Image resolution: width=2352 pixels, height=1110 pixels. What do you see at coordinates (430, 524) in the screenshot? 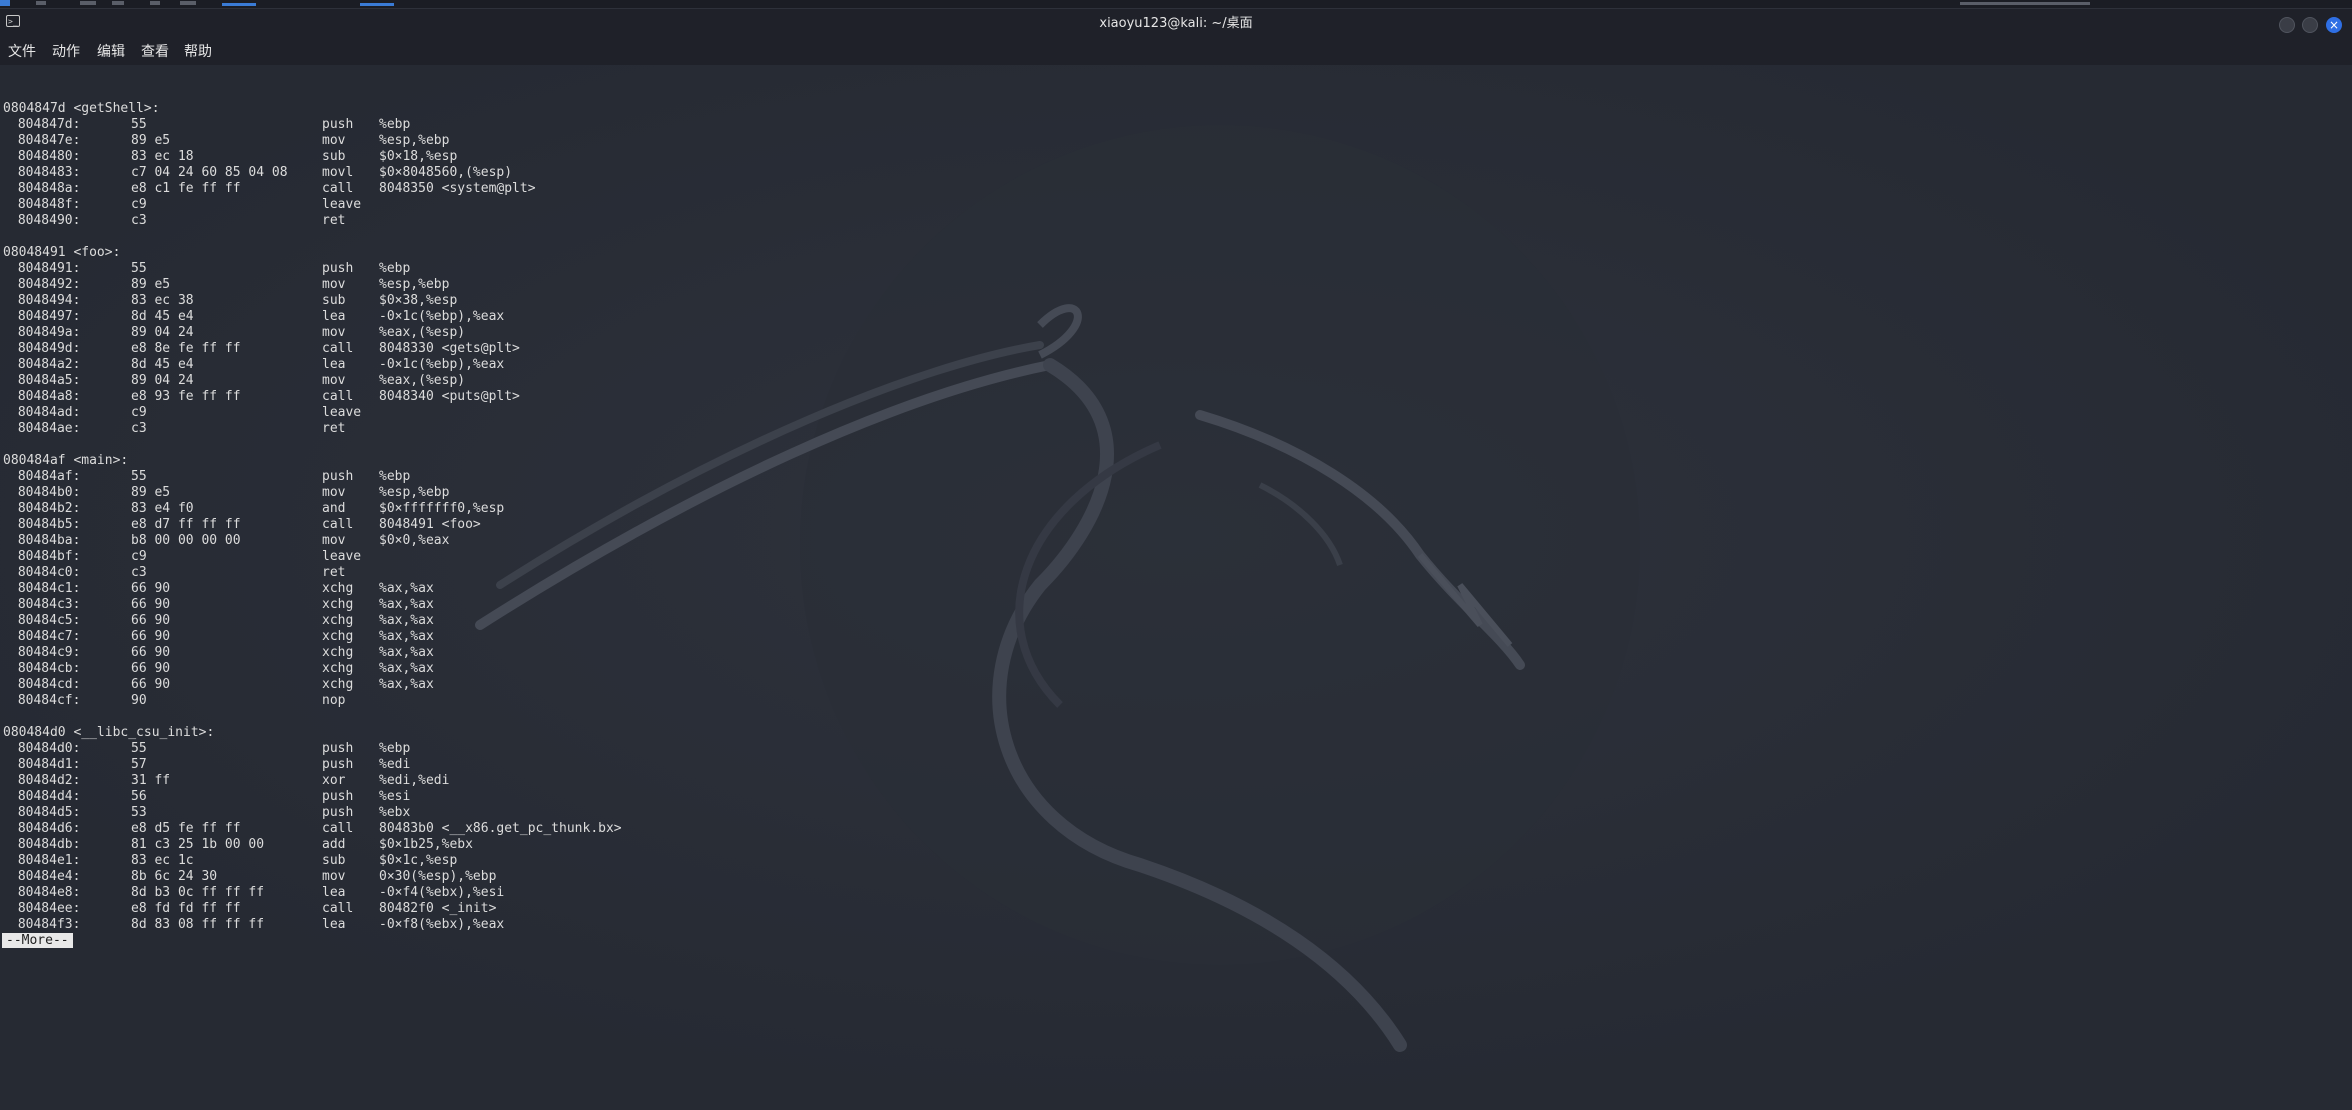
I see `instruction-operands: 8048491 <foo>` at bounding box center [430, 524].